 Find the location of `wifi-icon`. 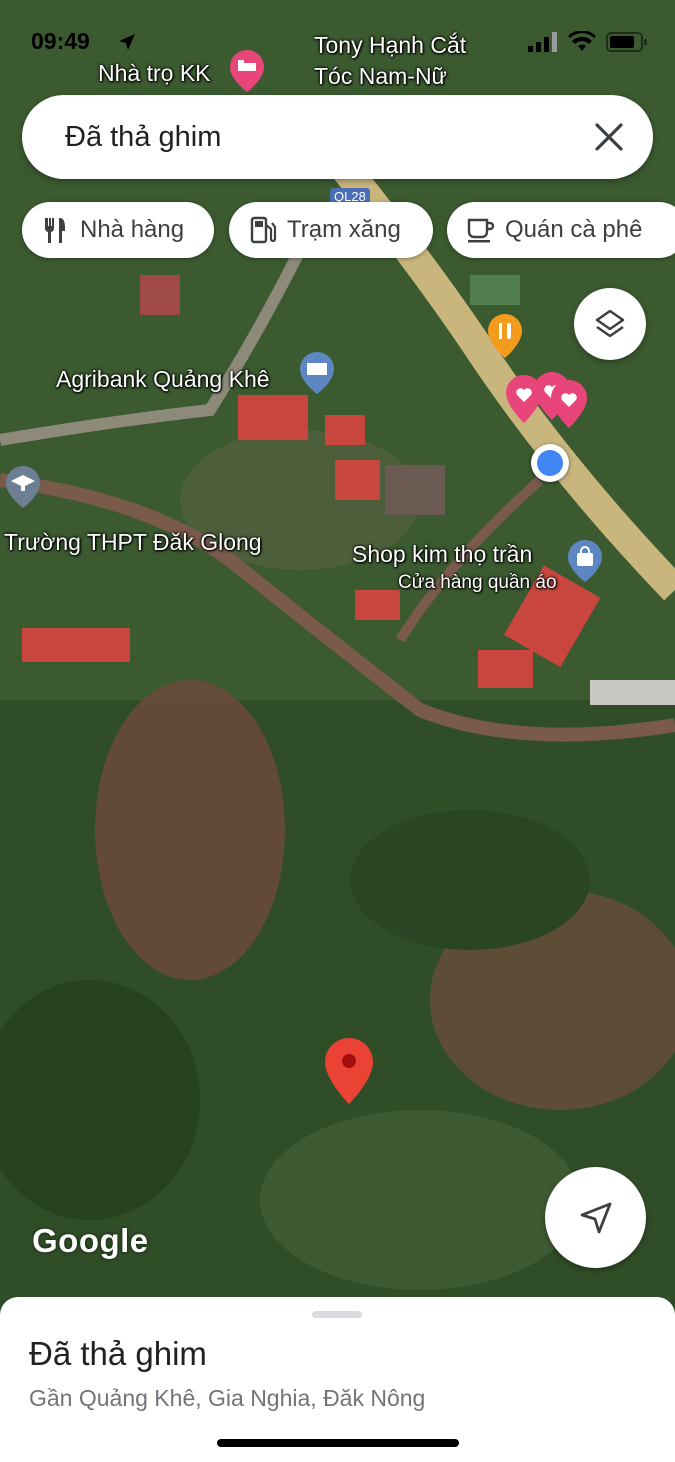

wifi-icon is located at coordinates (582, 44).